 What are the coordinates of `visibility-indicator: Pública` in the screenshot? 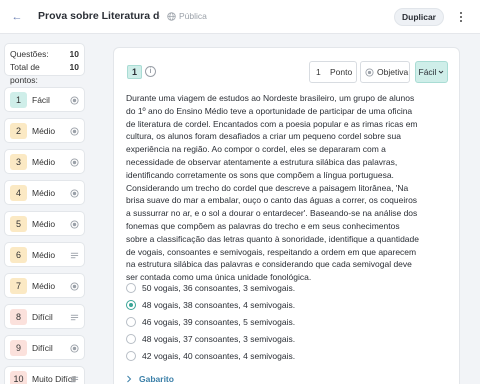 It's located at (187, 16).